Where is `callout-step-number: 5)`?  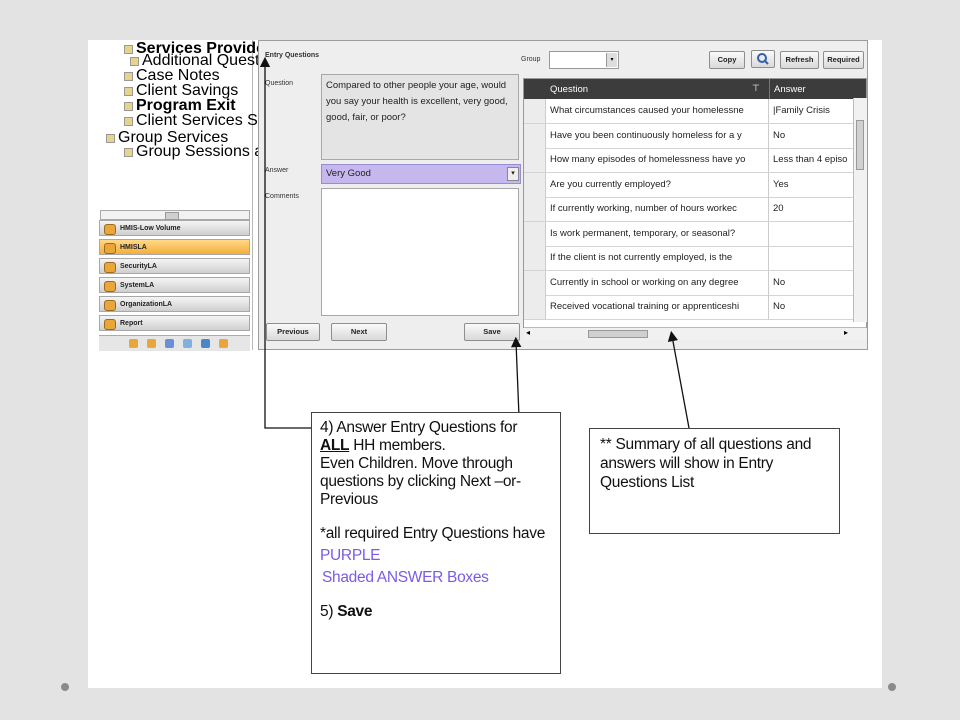
callout-step-number: 5) is located at coordinates (329, 611).